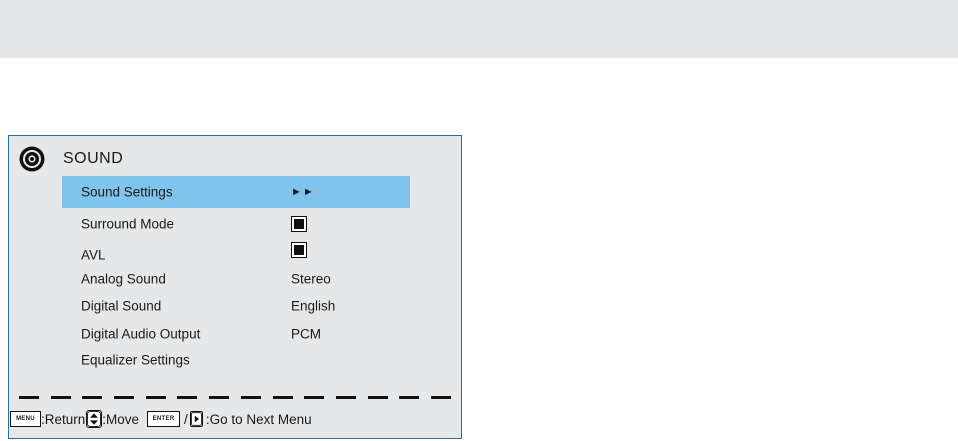 This screenshot has height=441, width=958. I want to click on submenu-arrows: ►►, so click(303, 192).